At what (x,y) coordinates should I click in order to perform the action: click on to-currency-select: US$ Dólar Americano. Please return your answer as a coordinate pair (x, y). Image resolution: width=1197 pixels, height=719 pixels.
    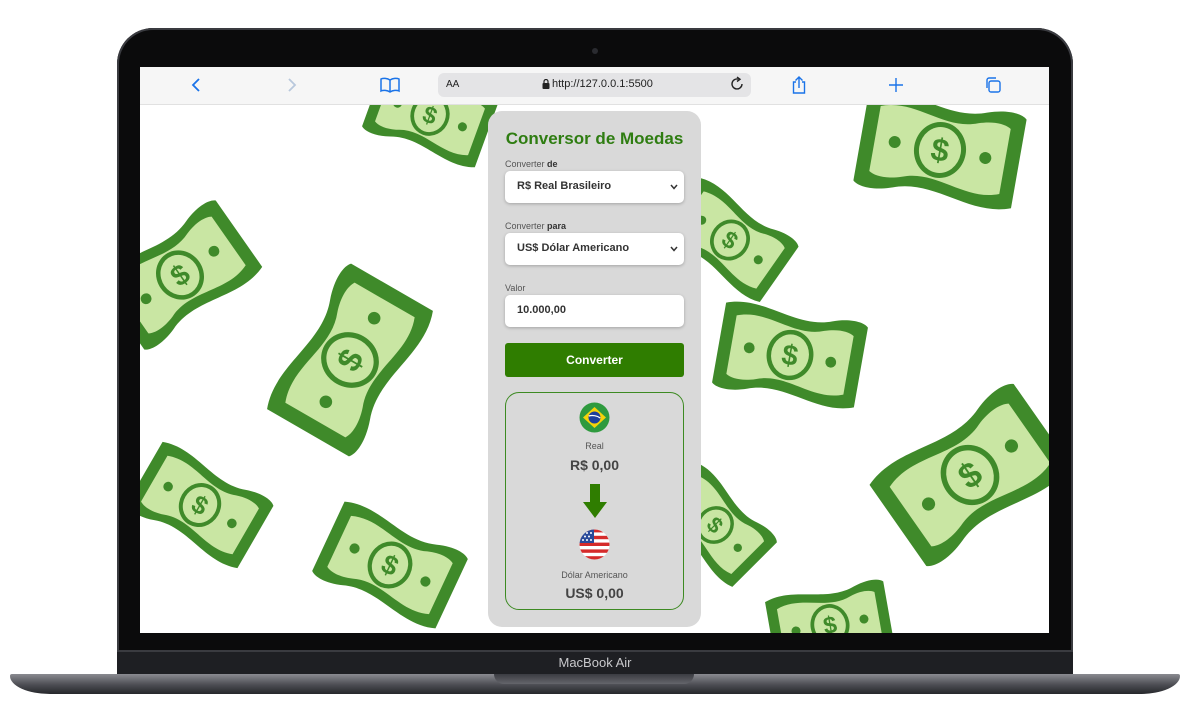
    Looking at the image, I should click on (594, 249).